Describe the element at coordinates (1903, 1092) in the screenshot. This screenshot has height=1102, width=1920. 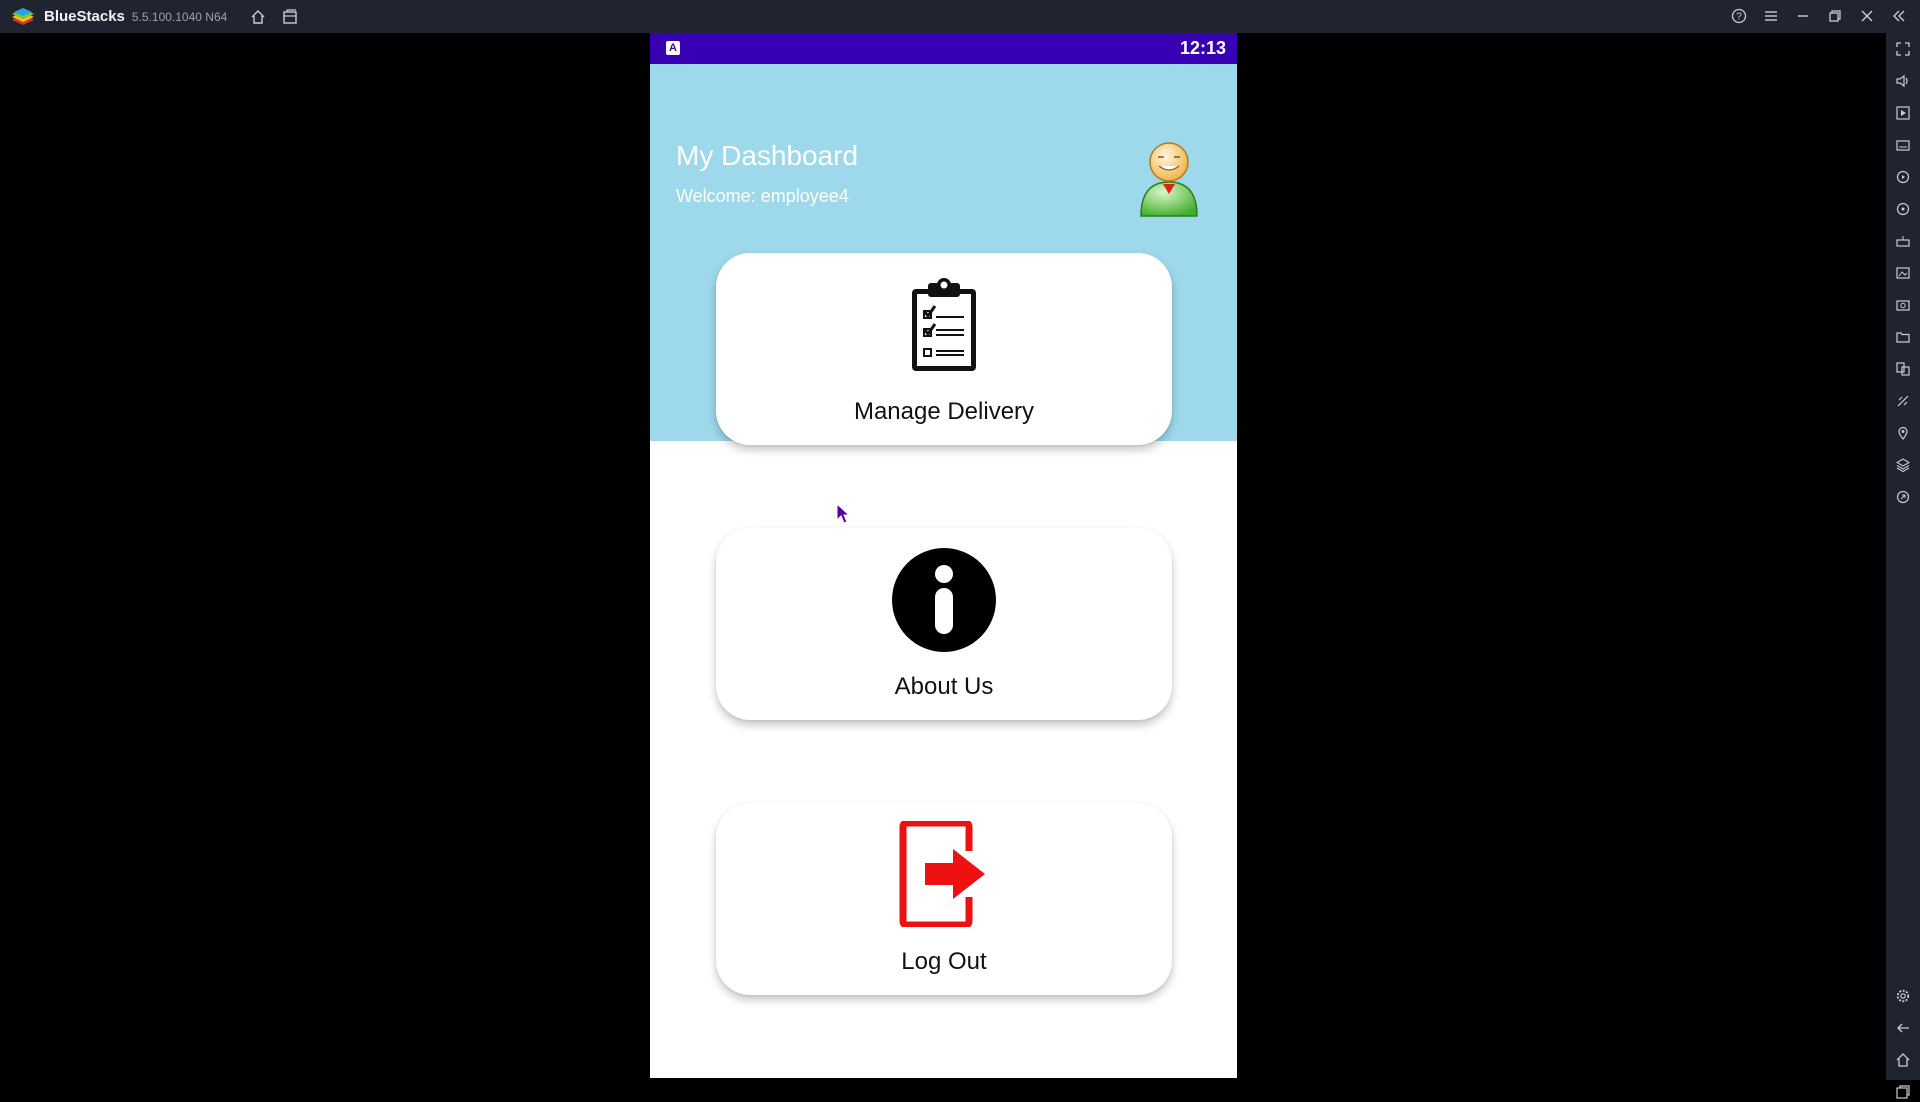
I see `recent-apps-icon` at that location.